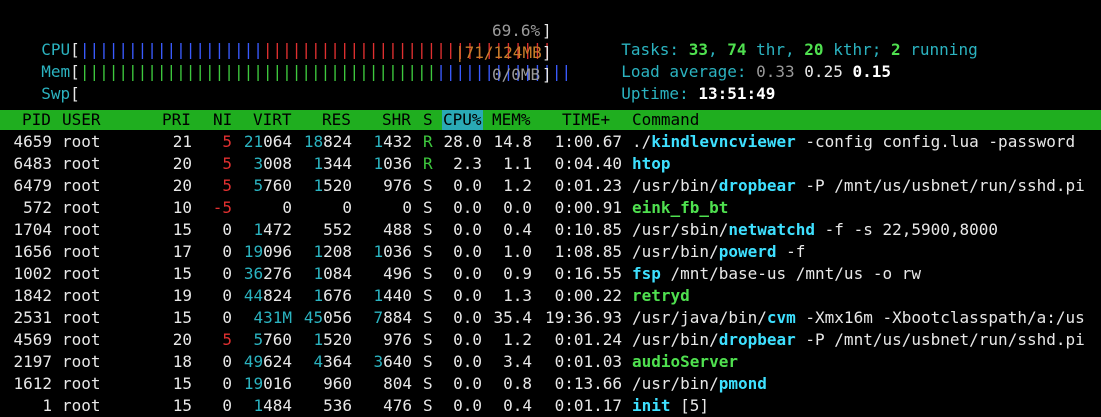 The height and width of the screenshot is (417, 1101). What do you see at coordinates (588, 273) in the screenshot?
I see `process-time: 0:16.55` at bounding box center [588, 273].